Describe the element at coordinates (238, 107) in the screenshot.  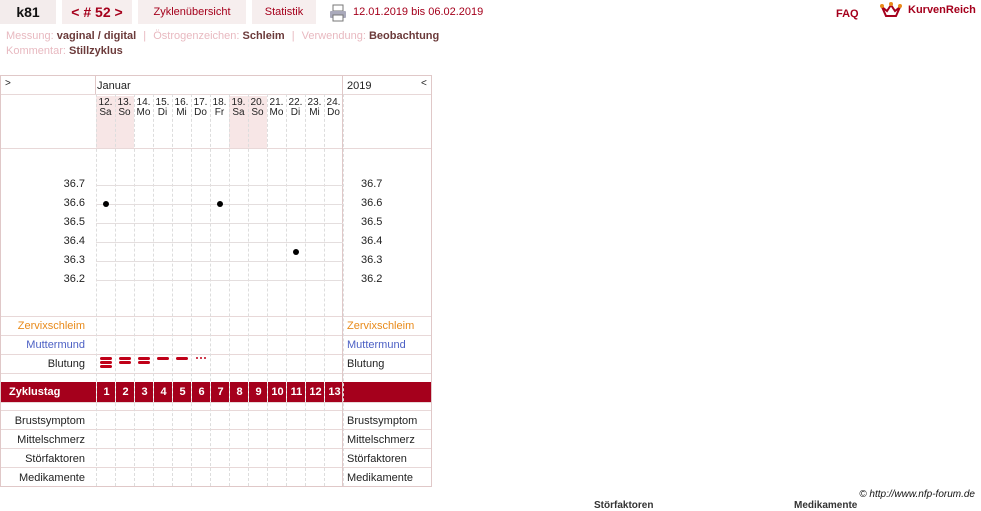
I see `day-header: 19. Sa` at that location.